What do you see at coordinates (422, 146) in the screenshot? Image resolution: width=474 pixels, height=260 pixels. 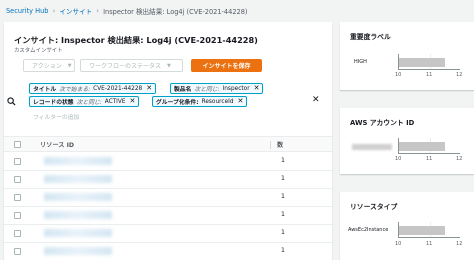 I see `account-bar` at bounding box center [422, 146].